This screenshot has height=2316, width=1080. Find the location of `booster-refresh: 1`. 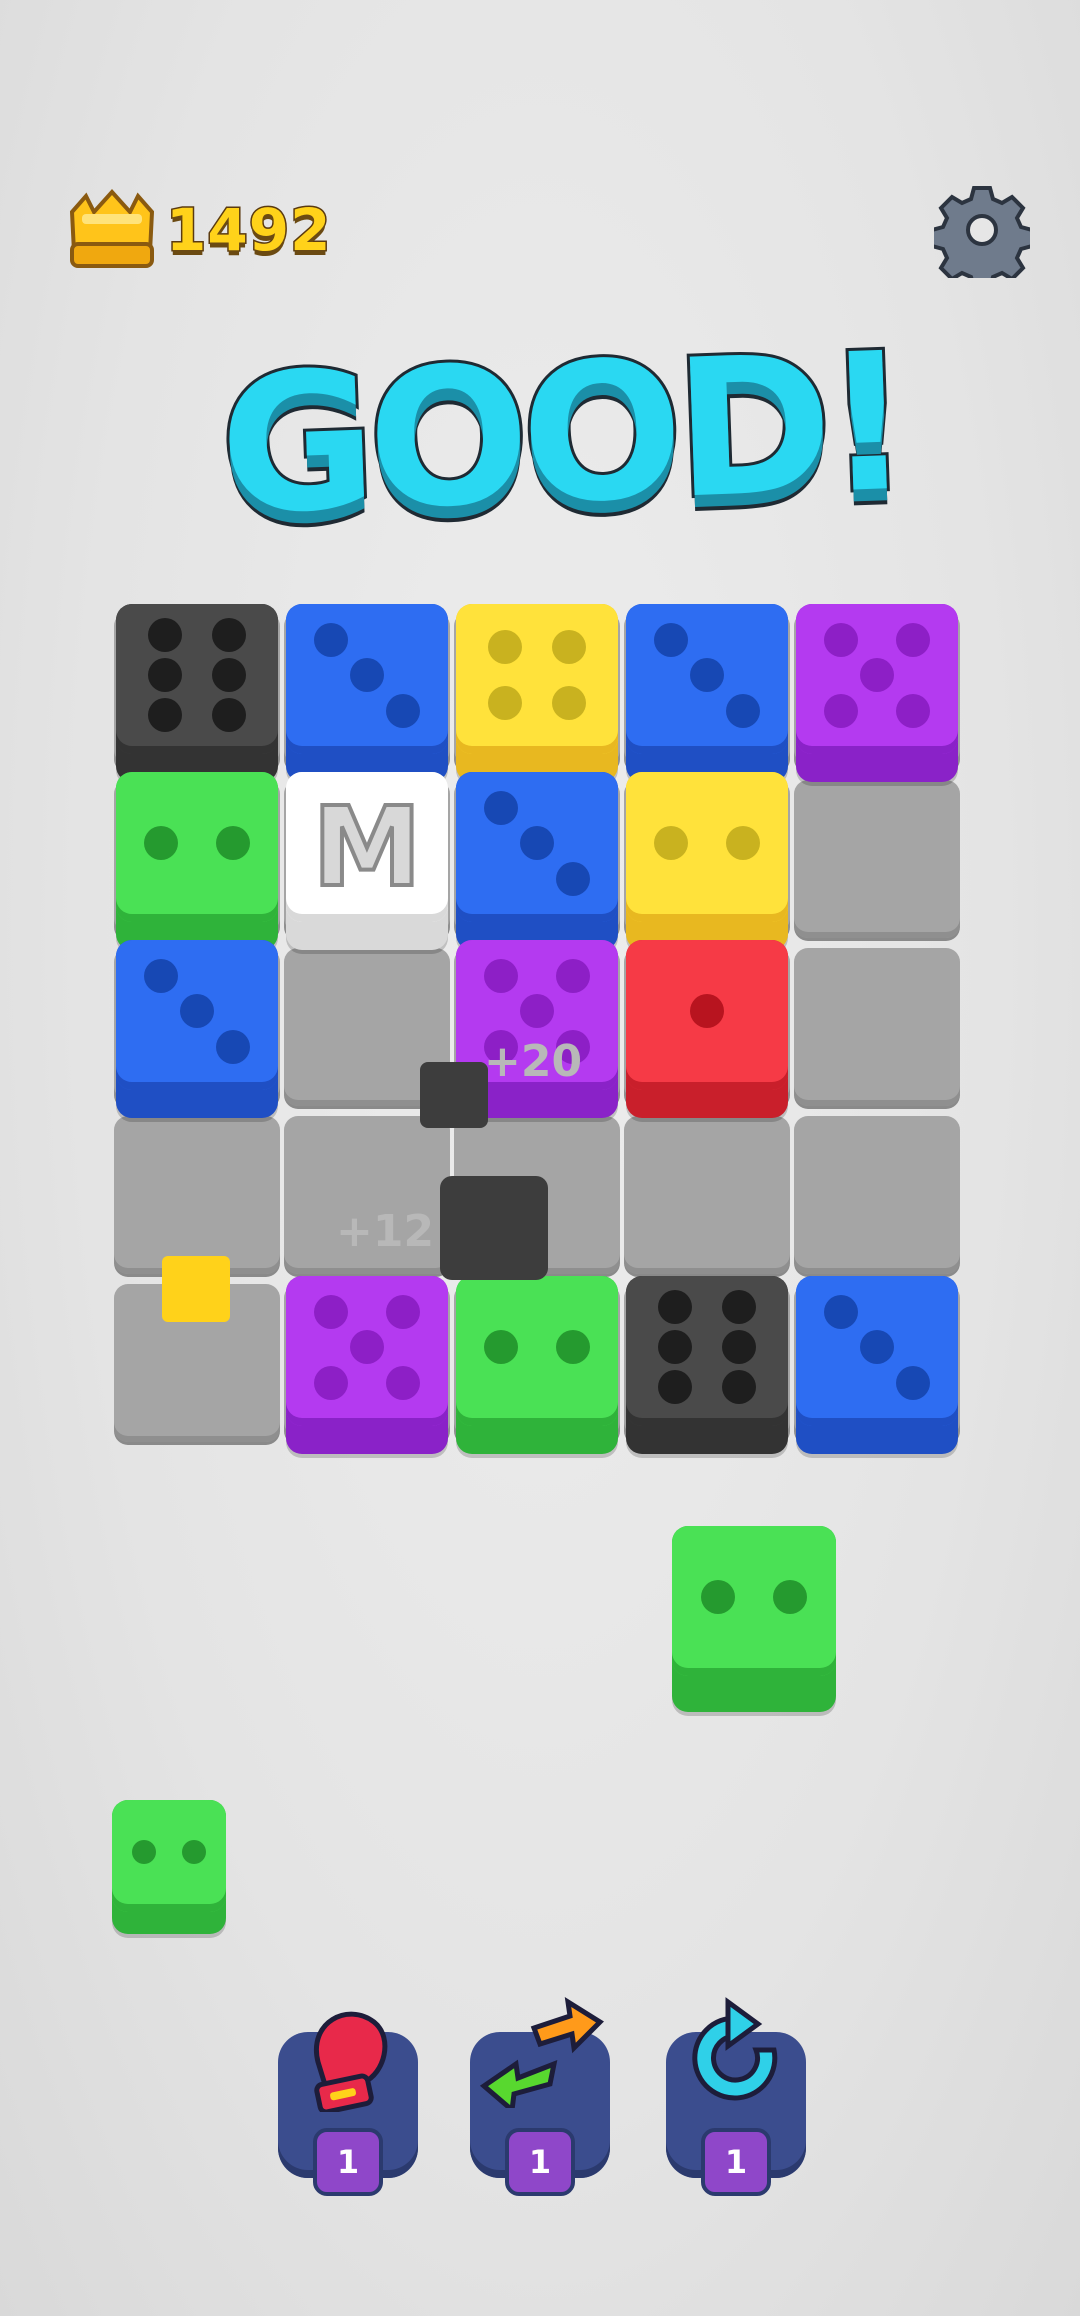

booster-refresh: 1 is located at coordinates (736, 2096).